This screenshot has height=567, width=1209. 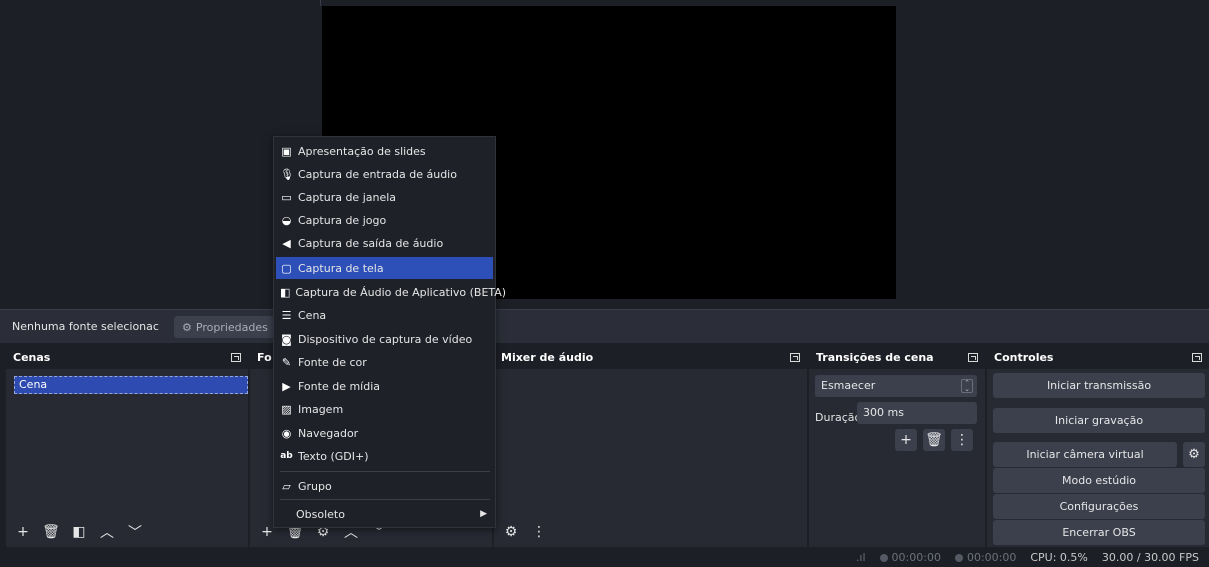 What do you see at coordinates (848, 385) in the screenshot?
I see `transition-value: Esmaecer` at bounding box center [848, 385].